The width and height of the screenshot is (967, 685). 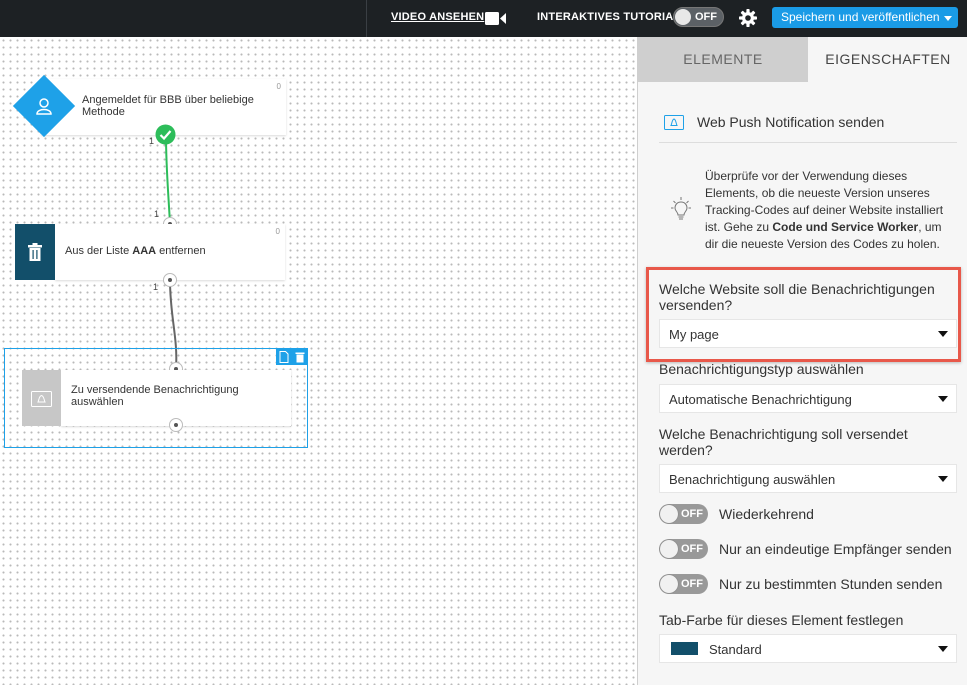 I want to click on check-icon, so click(x=165, y=134).